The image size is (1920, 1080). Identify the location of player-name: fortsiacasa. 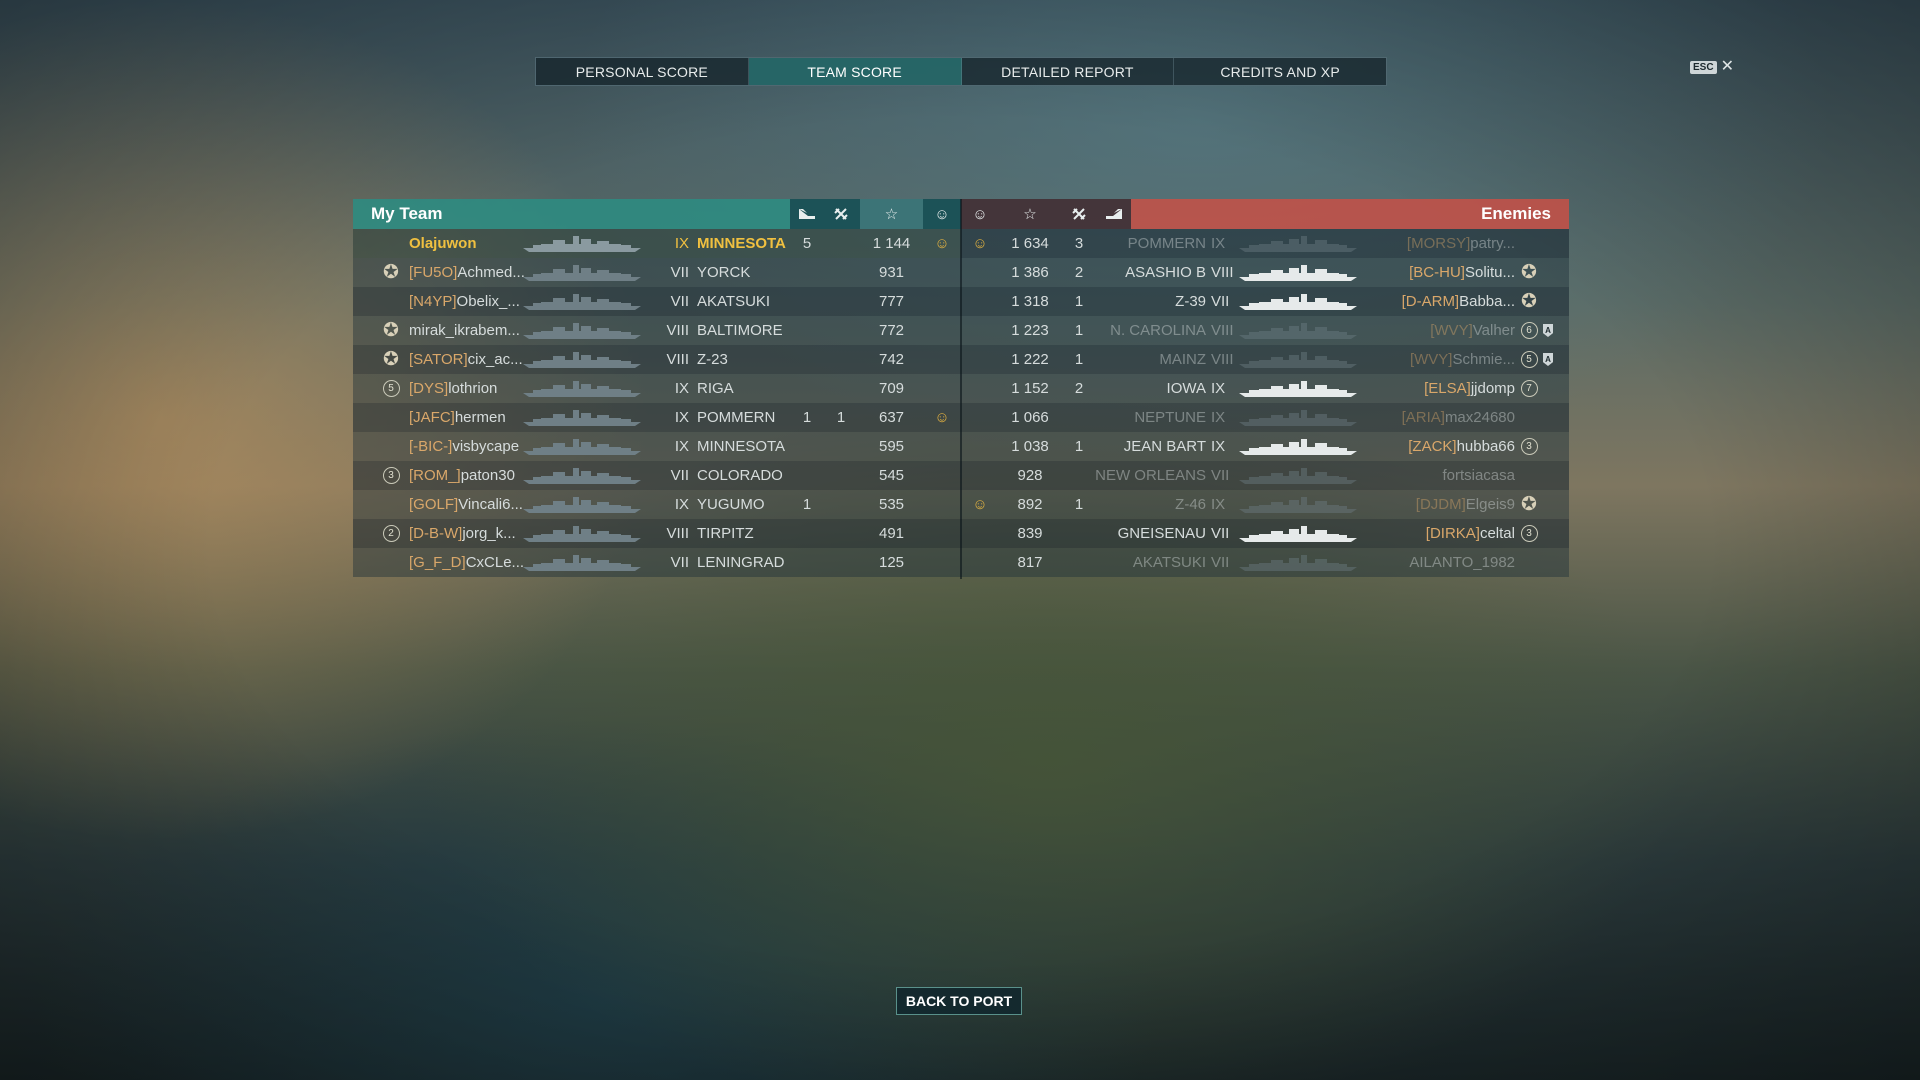
(1478, 475).